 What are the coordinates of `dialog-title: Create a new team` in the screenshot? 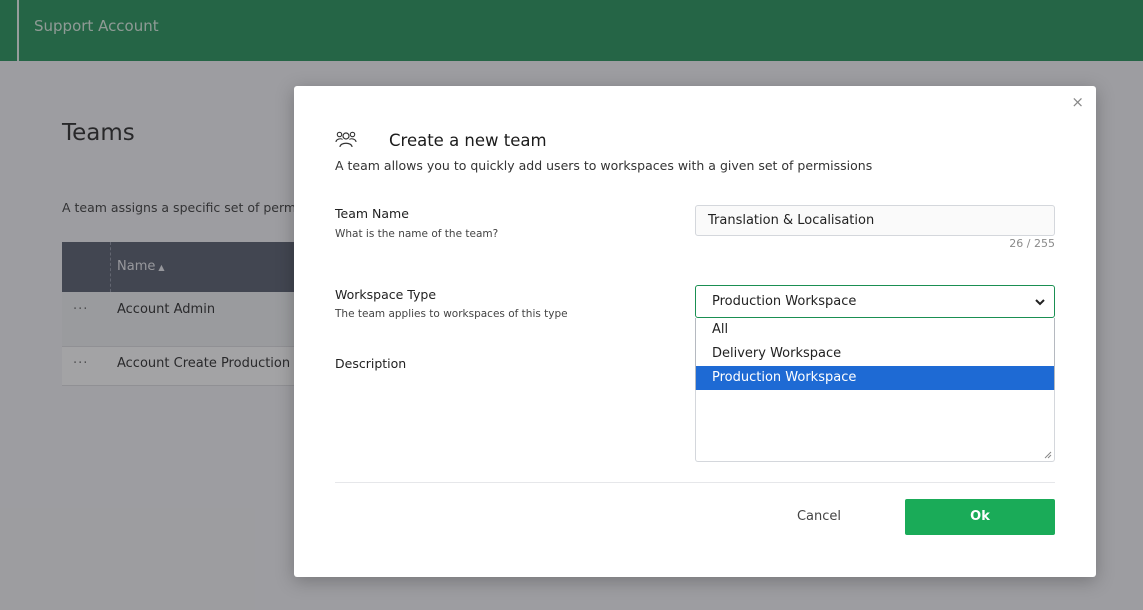 It's located at (468, 140).